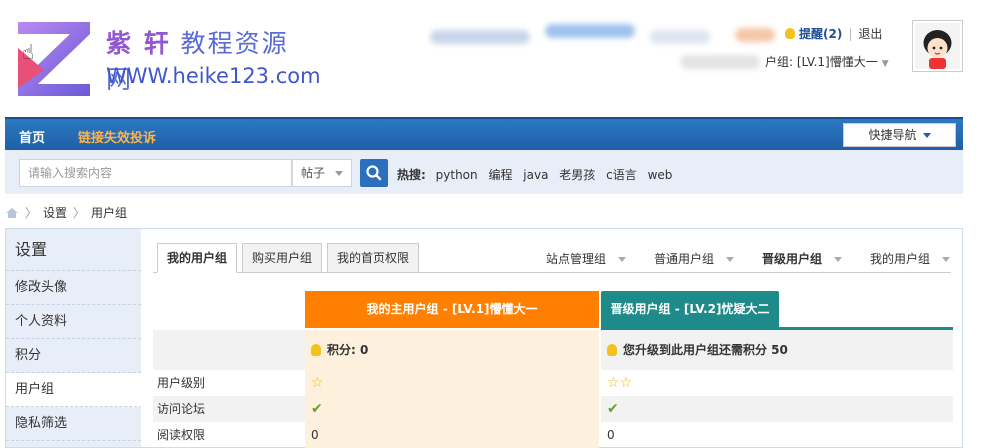 The width and height of the screenshot is (995, 448). Describe the element at coordinates (452, 350) in the screenshot. I see `my-score-cell: 积分: 0` at that location.